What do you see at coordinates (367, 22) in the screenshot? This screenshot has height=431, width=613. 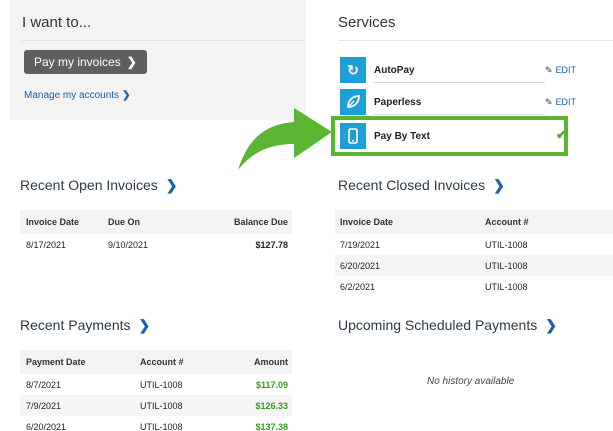 I see `services-heading: Services` at bounding box center [367, 22].